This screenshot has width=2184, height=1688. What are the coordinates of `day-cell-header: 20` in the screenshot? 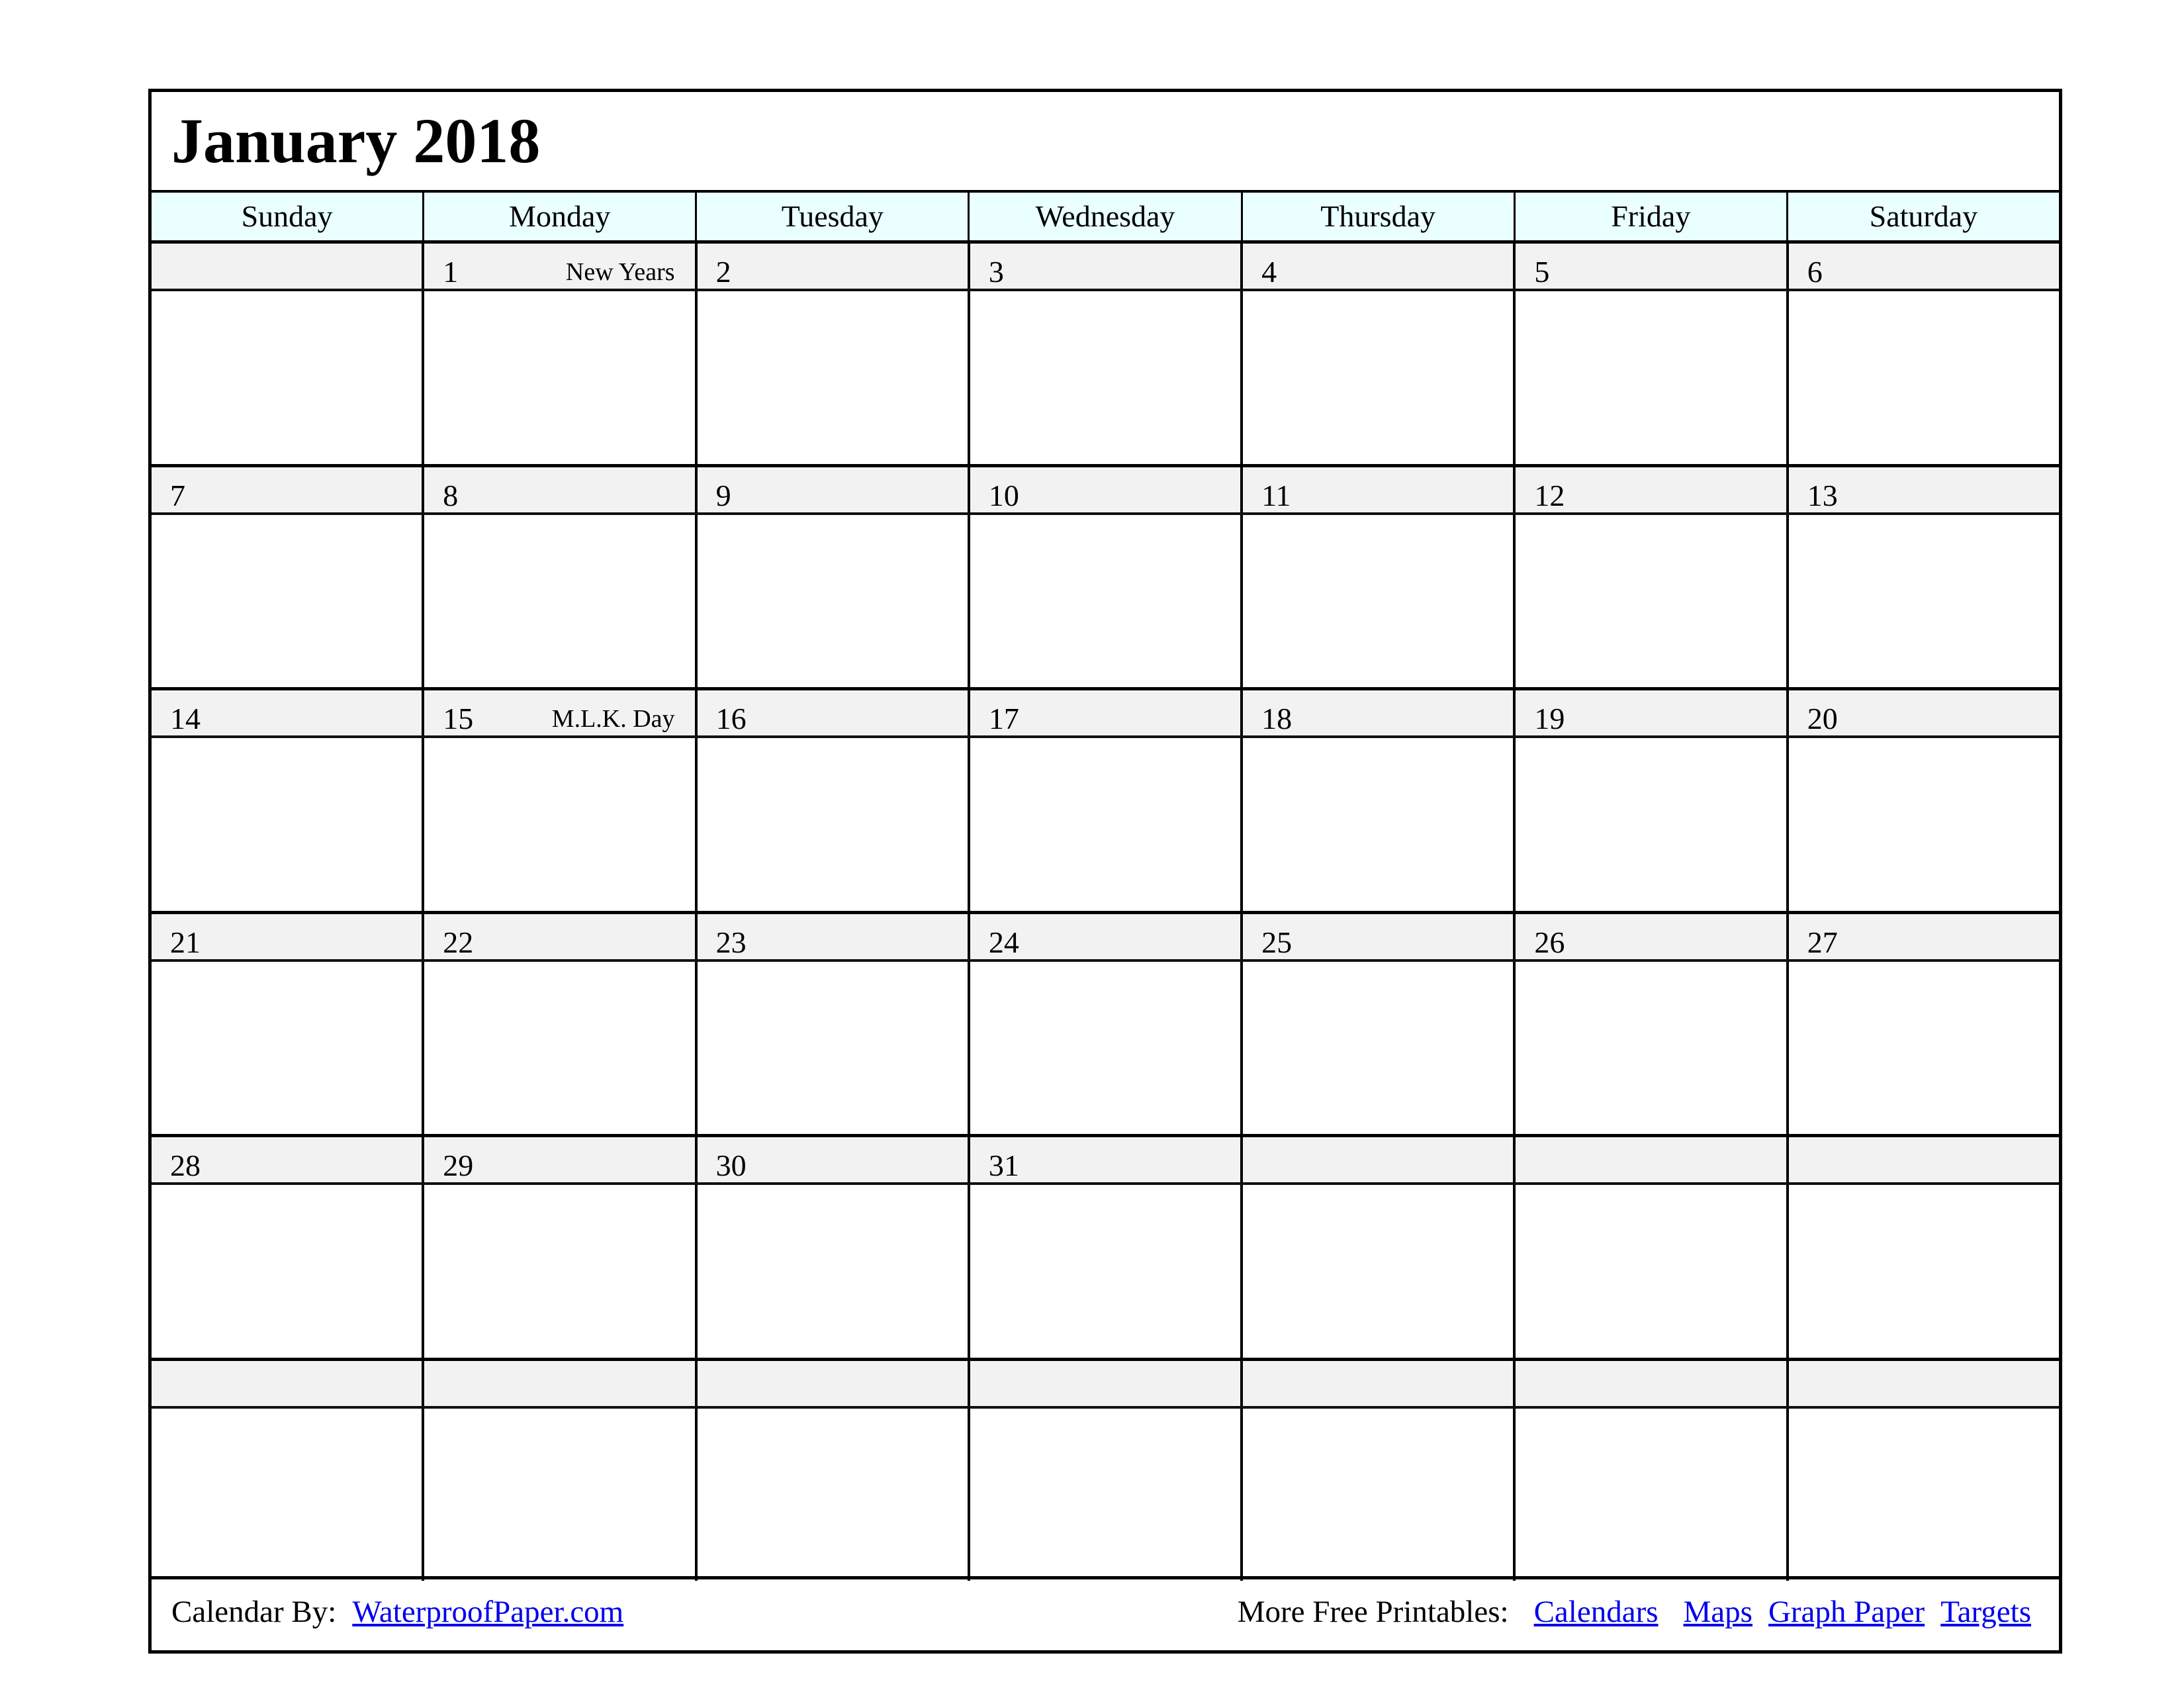 It's located at (1922, 712).